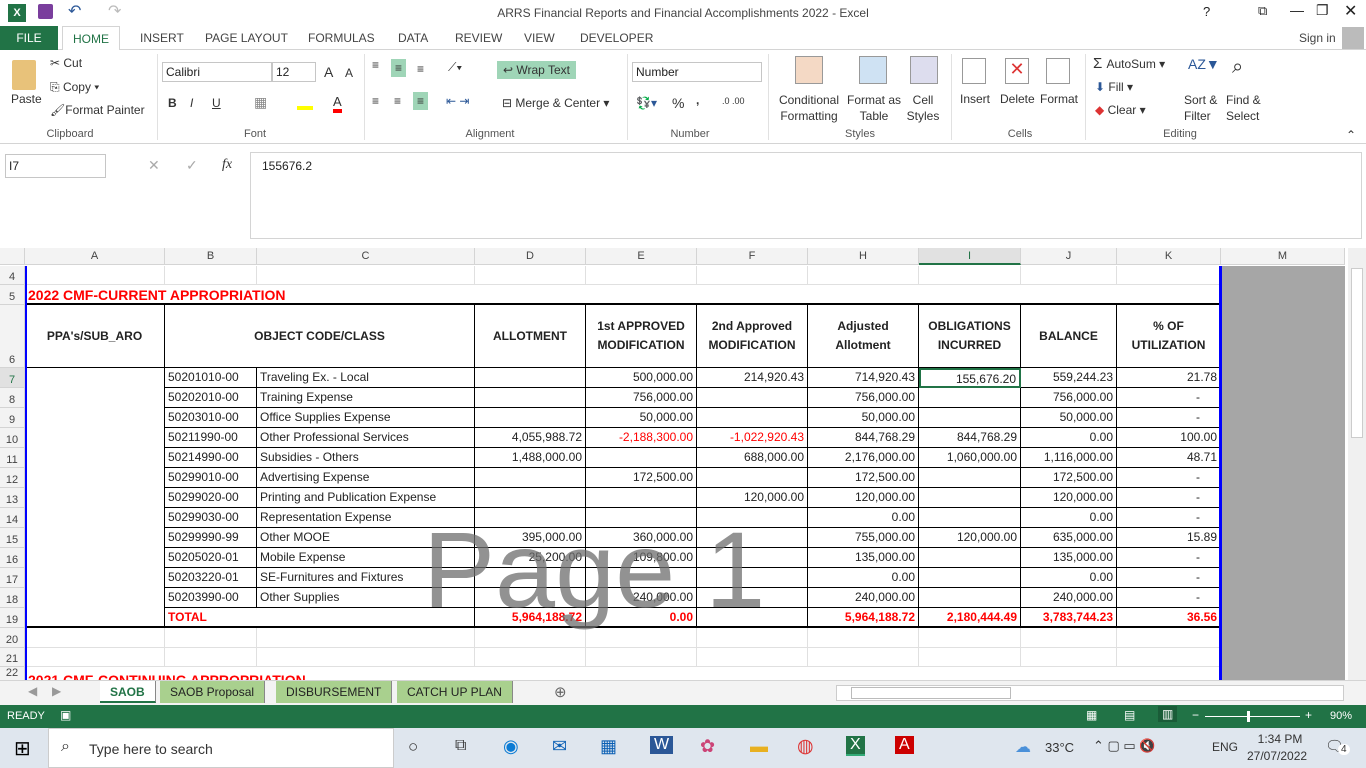  I want to click on cell: 50202010-00, so click(211, 398).